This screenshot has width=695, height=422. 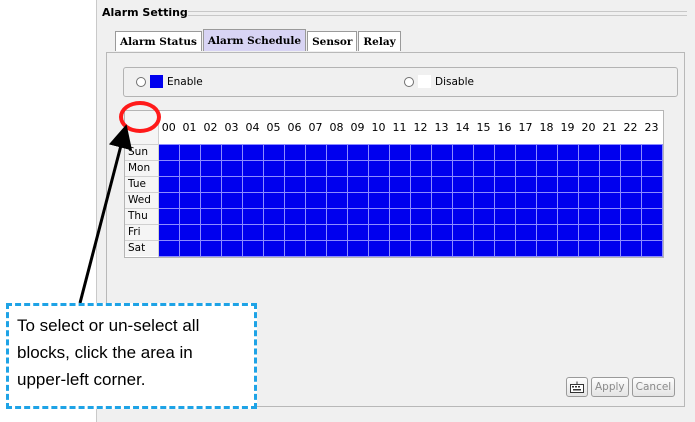 I want to click on day-label: Tue, so click(x=142, y=183).